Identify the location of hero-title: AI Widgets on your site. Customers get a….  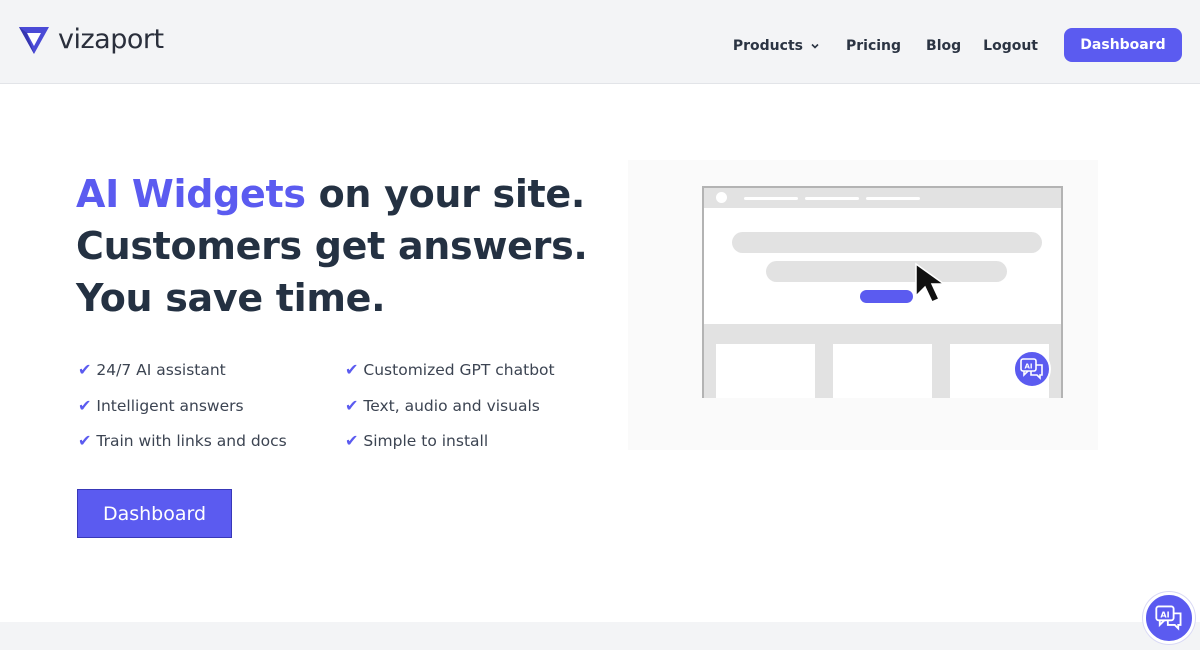
(332, 246).